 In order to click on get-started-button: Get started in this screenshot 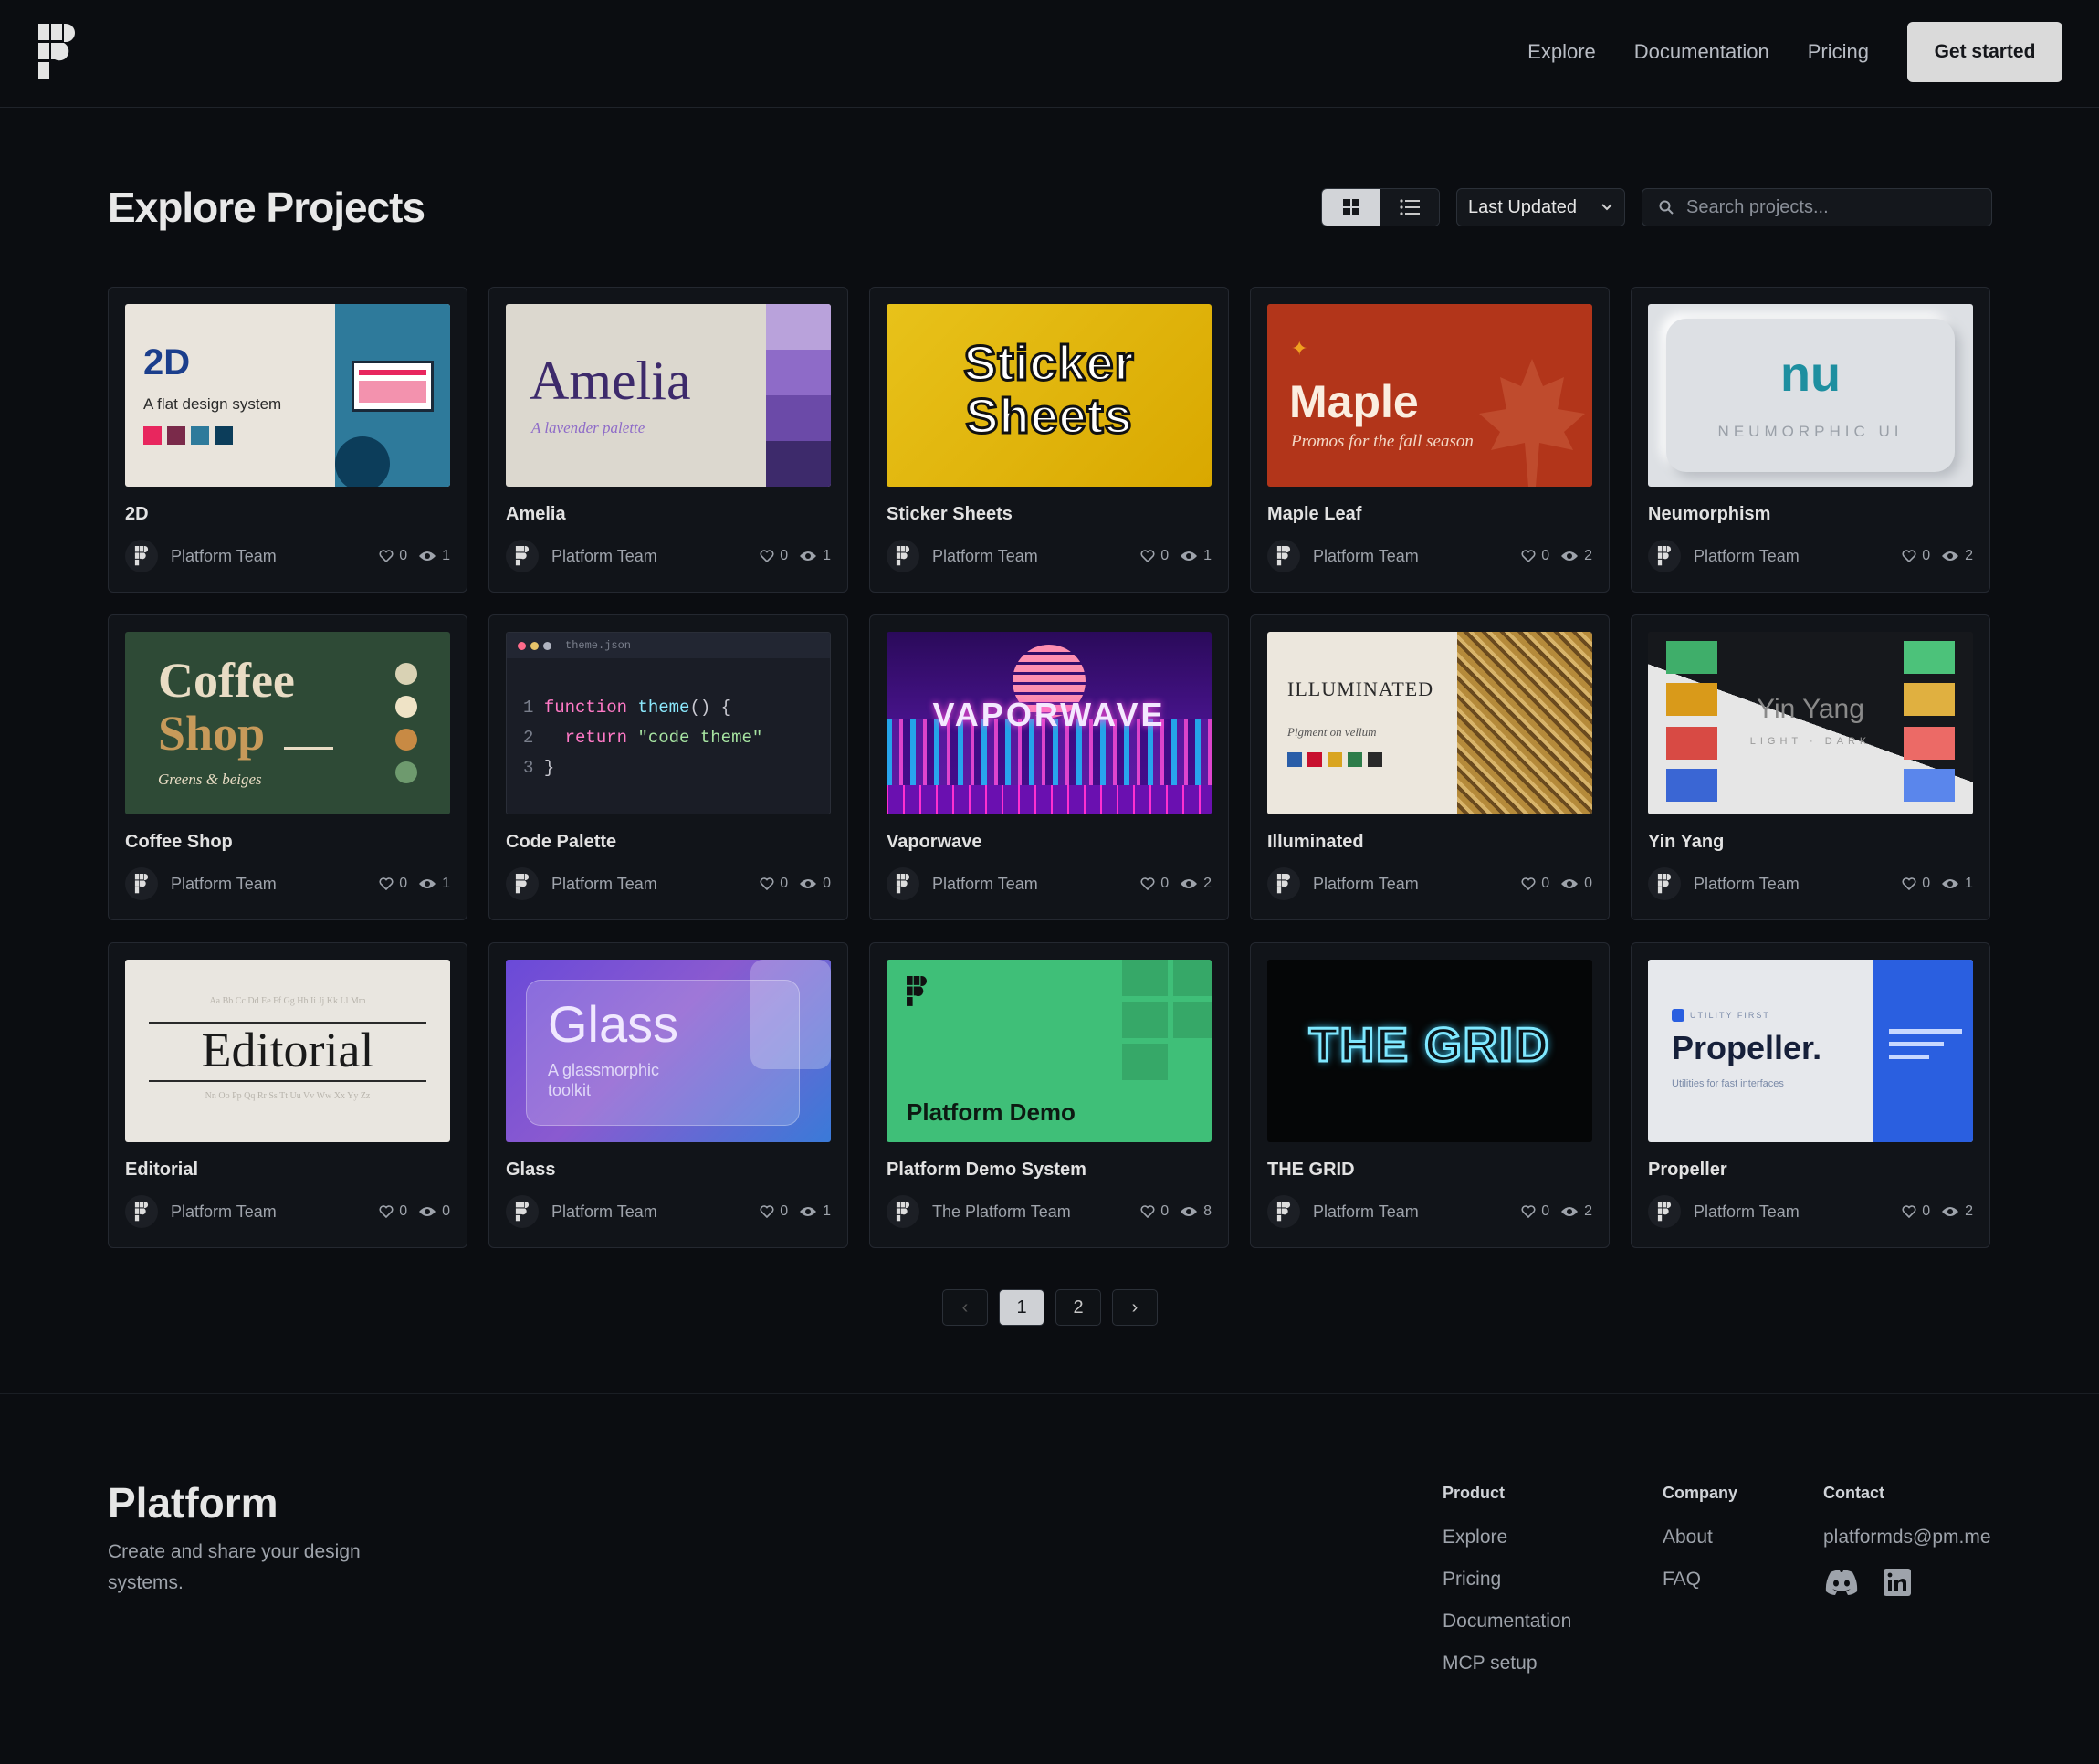, I will do `click(1984, 52)`.